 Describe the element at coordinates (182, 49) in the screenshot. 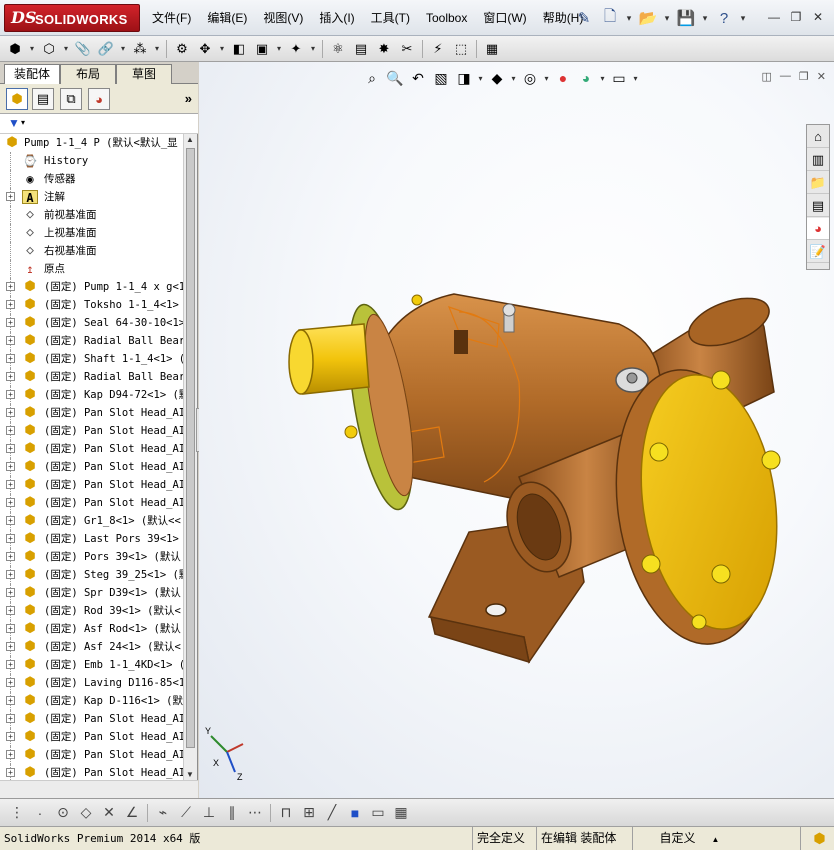

I see `smart-fasteners-icon: ⚙` at that location.